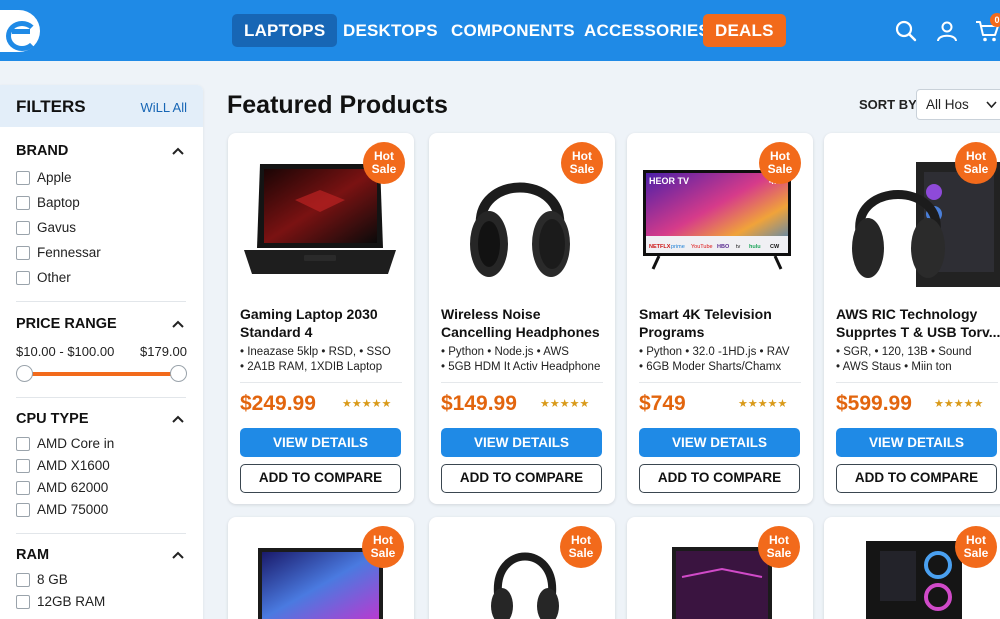 Image resolution: width=1000 pixels, height=619 pixels. What do you see at coordinates (906, 31) in the screenshot?
I see `search-icon` at bounding box center [906, 31].